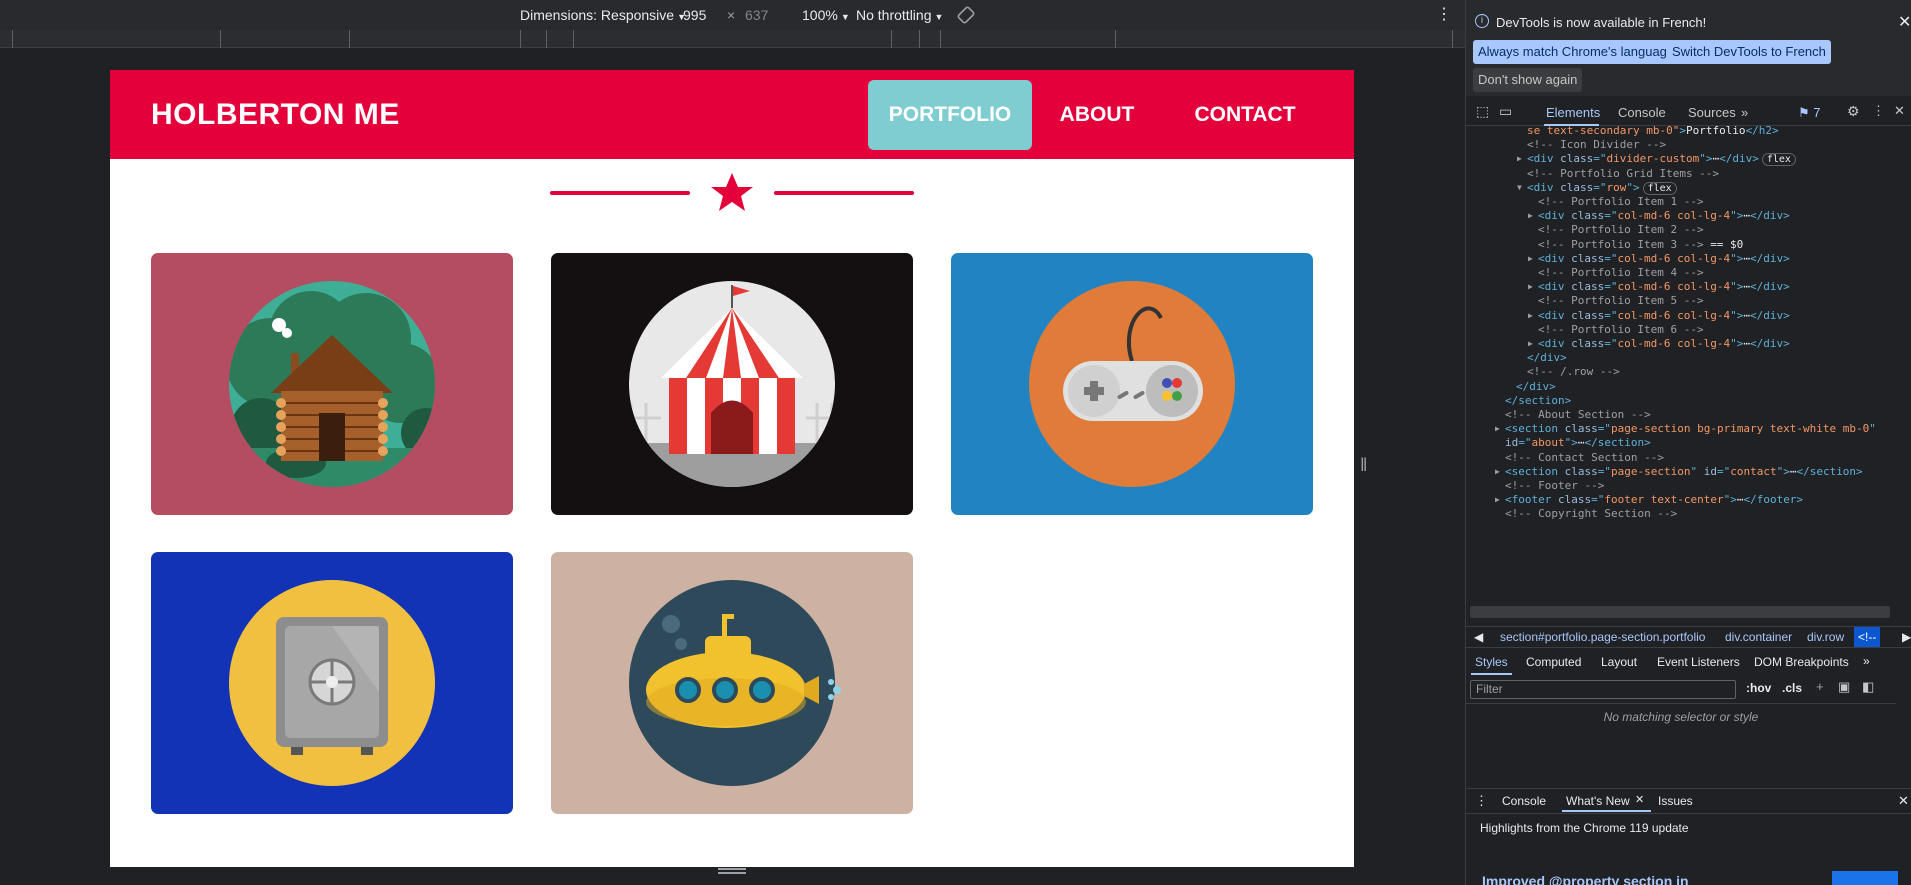 This screenshot has width=1911, height=885. Describe the element at coordinates (1758, 688) in the screenshot. I see `hov-button: :hov` at that location.